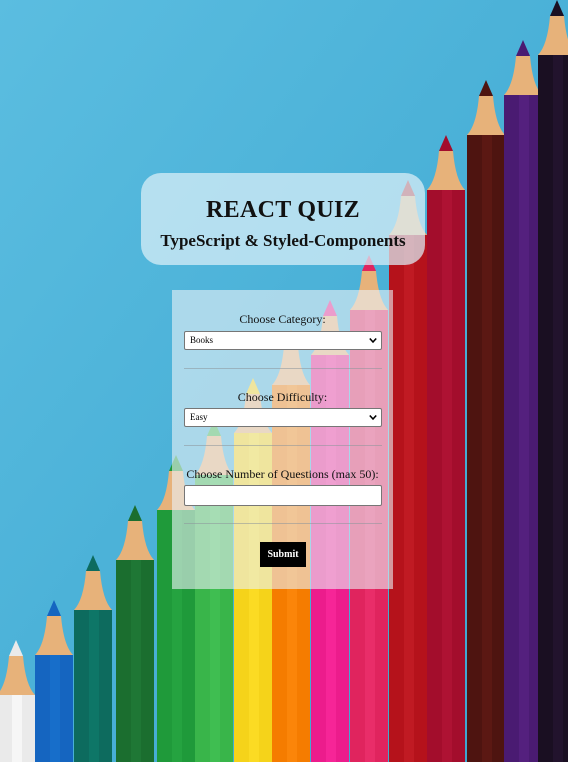  I want to click on category-select: Books, so click(283, 340).